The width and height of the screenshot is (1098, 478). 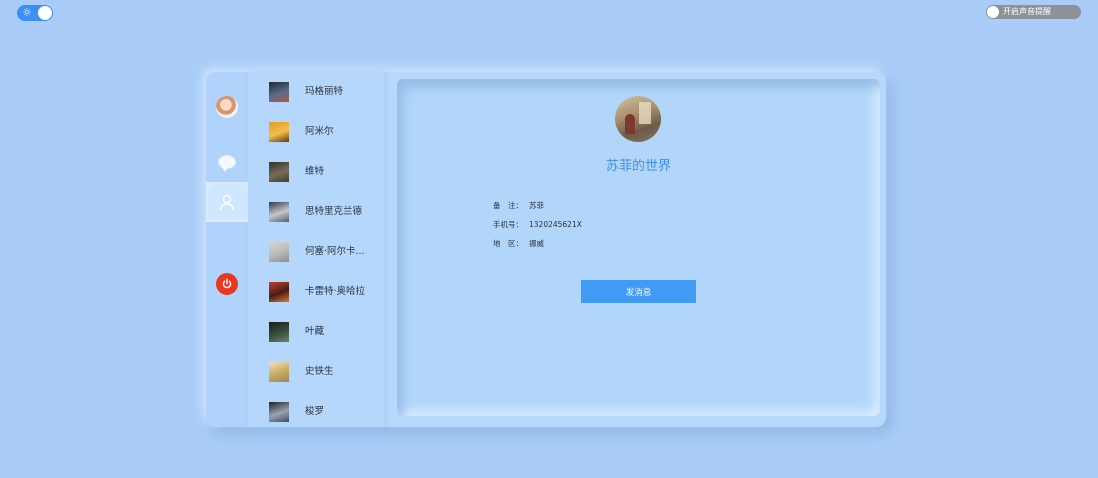 I want to click on nav-contacts-button, so click(x=227, y=202).